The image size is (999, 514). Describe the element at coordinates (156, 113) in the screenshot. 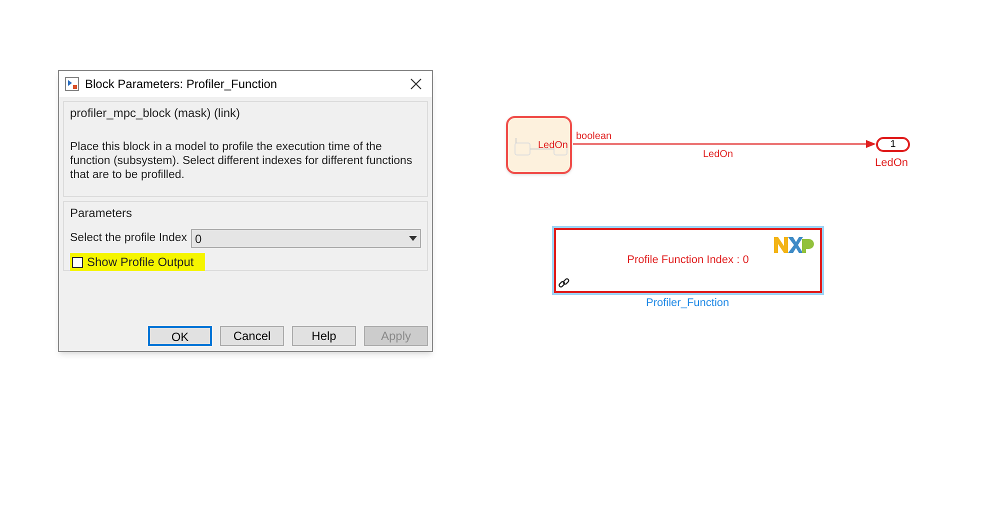

I see `mask-title: profiler_mpc_block (mask) (link)` at that location.